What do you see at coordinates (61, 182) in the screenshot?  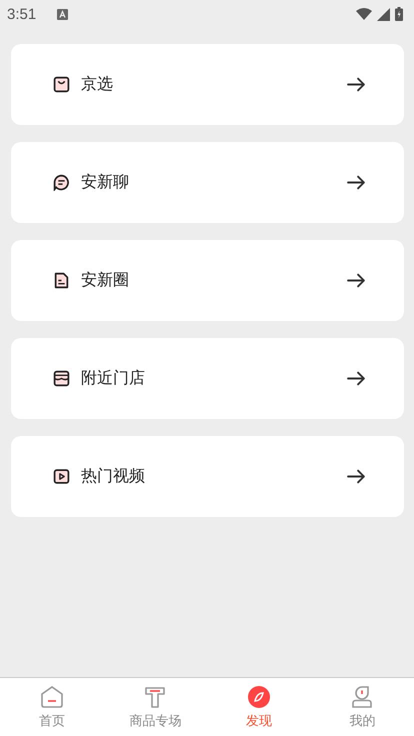 I see `chat-icon` at bounding box center [61, 182].